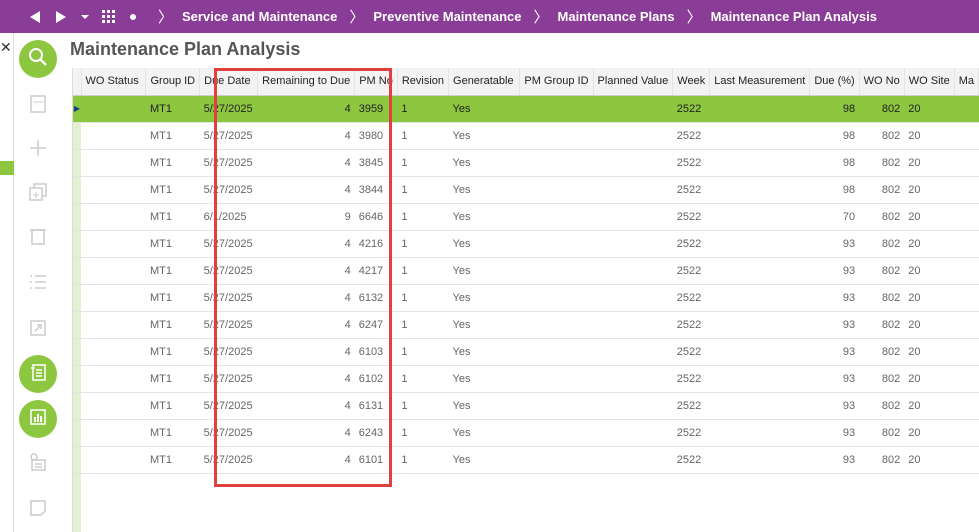 The width and height of the screenshot is (979, 532). I want to click on duplicate-button, so click(38, 194).